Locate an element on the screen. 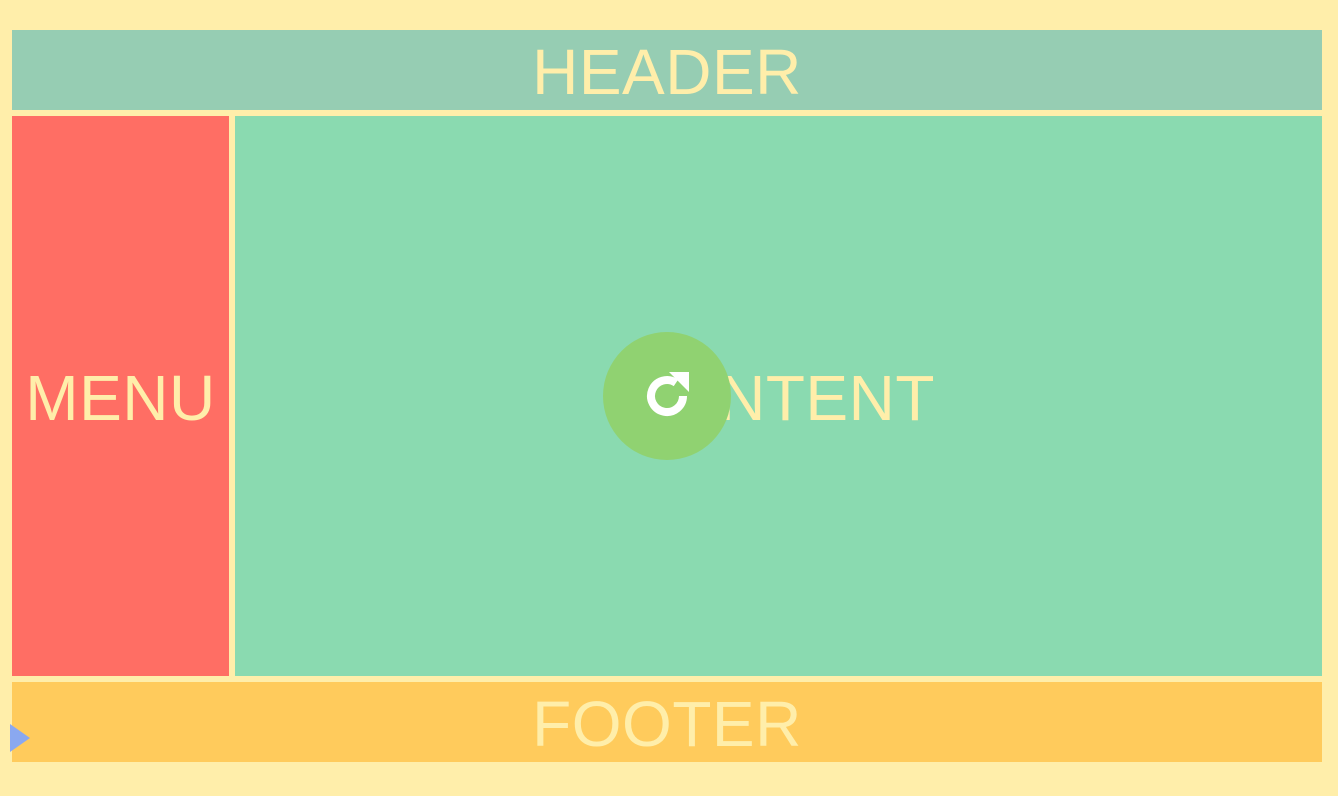 This screenshot has height=796, width=1338. menu-region: MENU is located at coordinates (120, 396).